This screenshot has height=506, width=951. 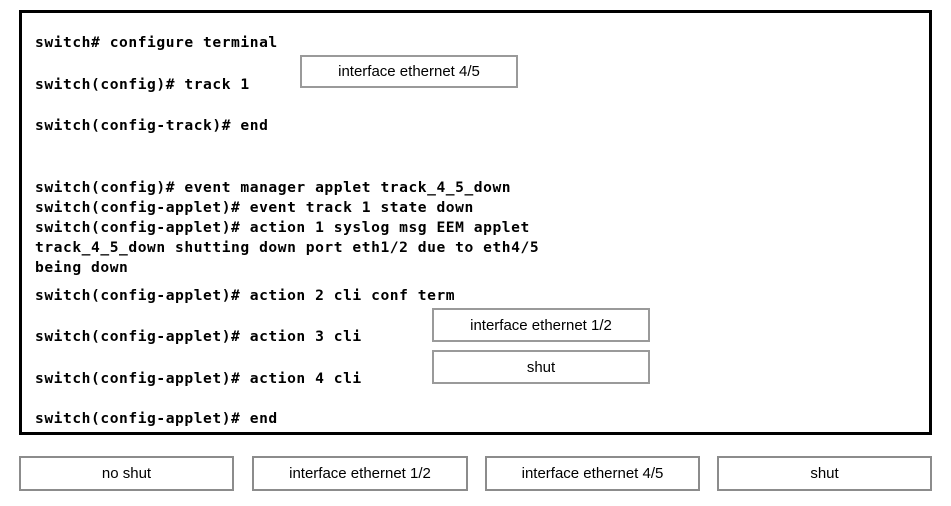 What do you see at coordinates (824, 473) in the screenshot?
I see `option-shut: shut` at bounding box center [824, 473].